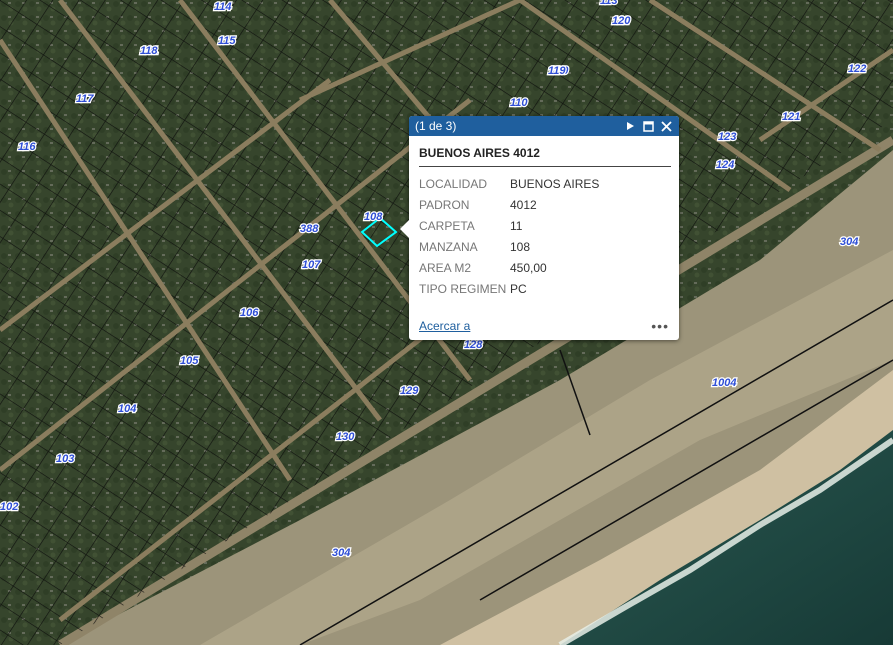 Image resolution: width=893 pixels, height=645 pixels. What do you see at coordinates (727, 137) in the screenshot?
I see `block-label: 123` at bounding box center [727, 137].